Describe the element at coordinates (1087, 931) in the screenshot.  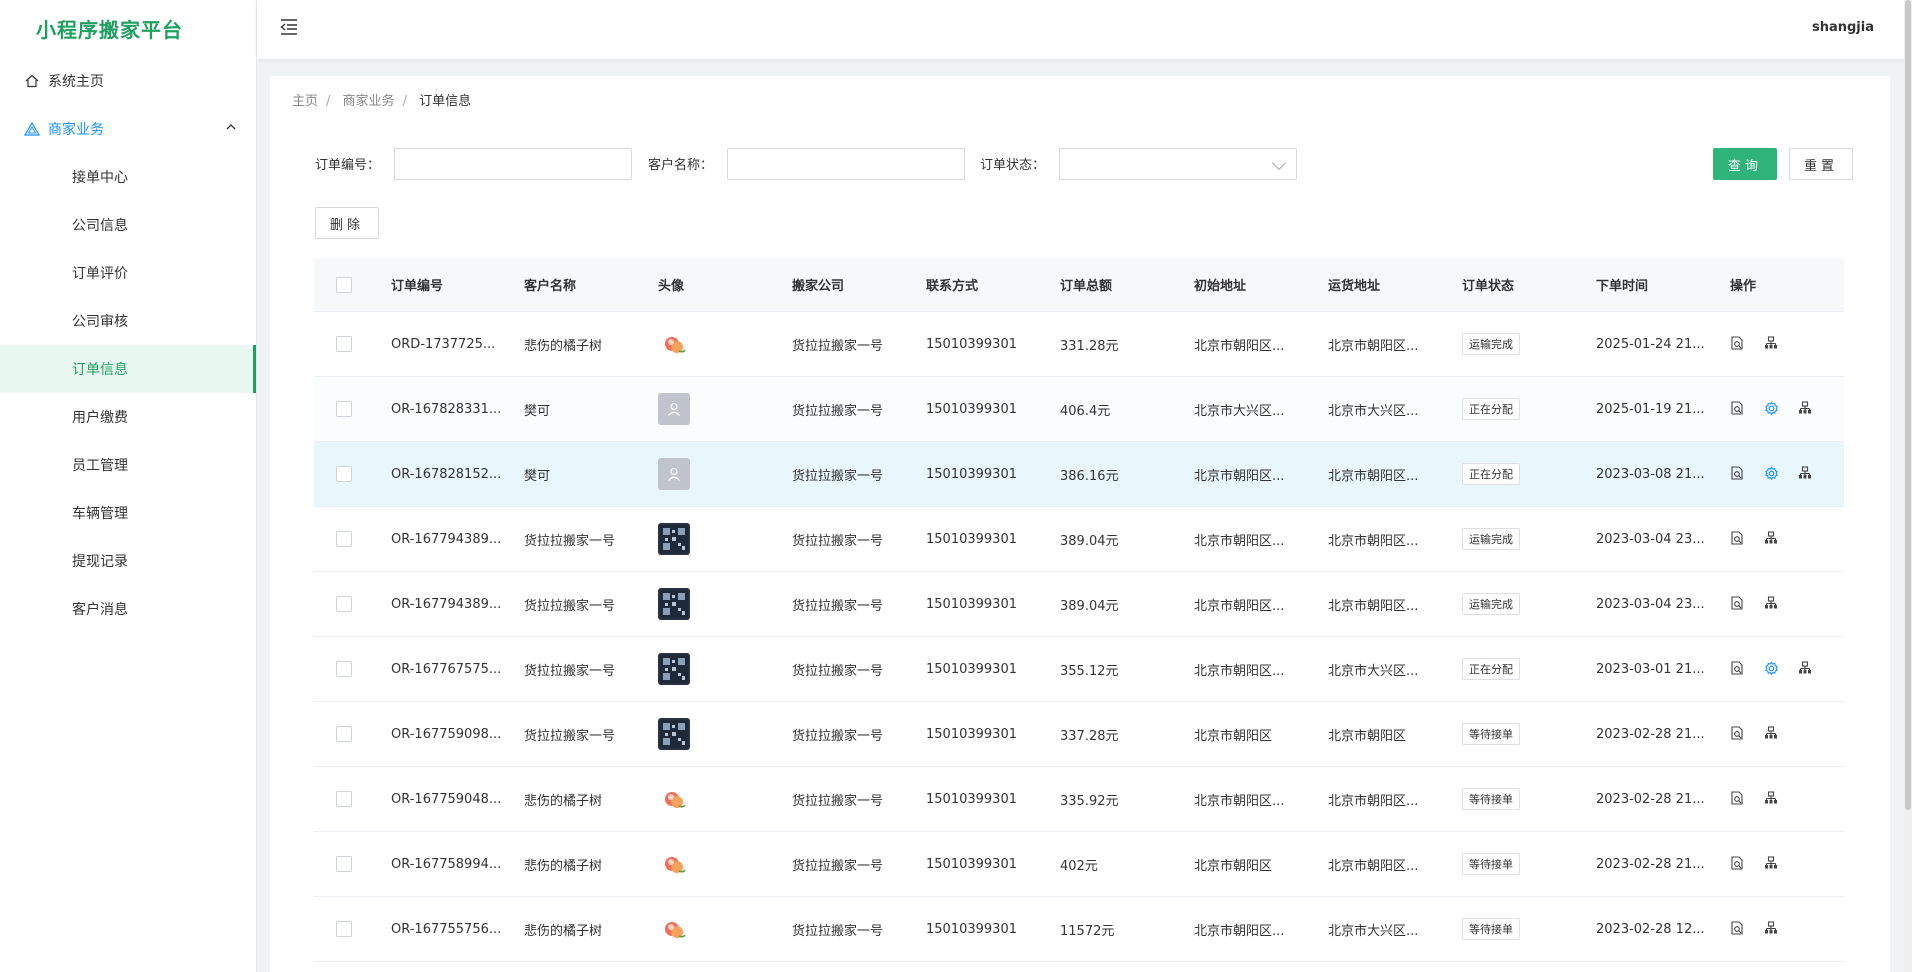
I see `cell-amount: 11572元` at that location.